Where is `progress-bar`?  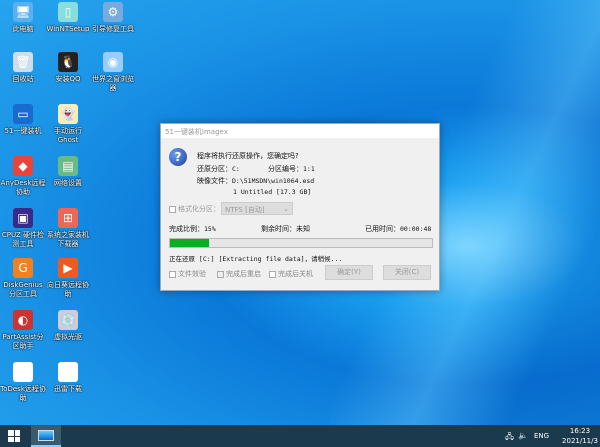
progress-bar is located at coordinates (301, 243).